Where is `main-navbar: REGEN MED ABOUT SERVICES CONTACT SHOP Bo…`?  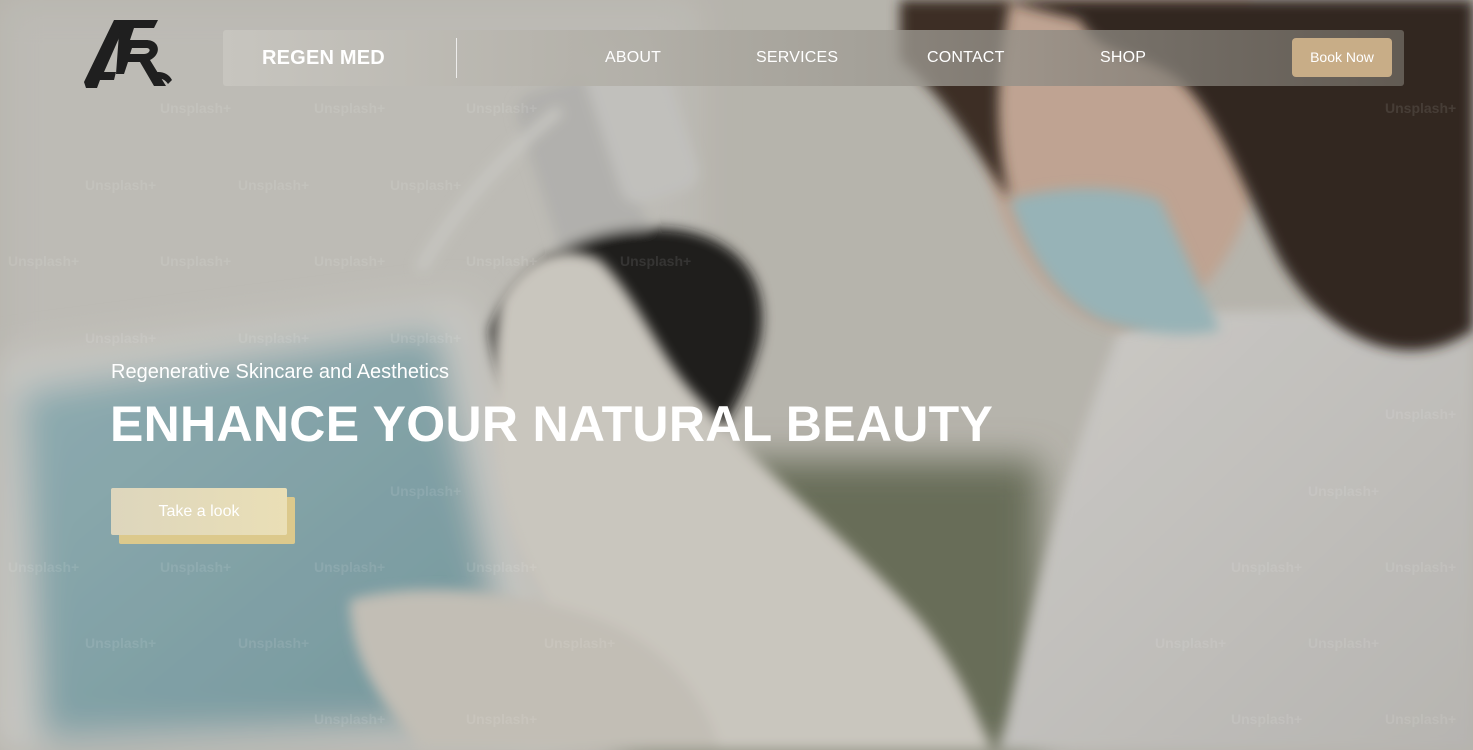
main-navbar: REGEN MED ABOUT SERVICES CONTACT SHOP Bo… is located at coordinates (813, 58).